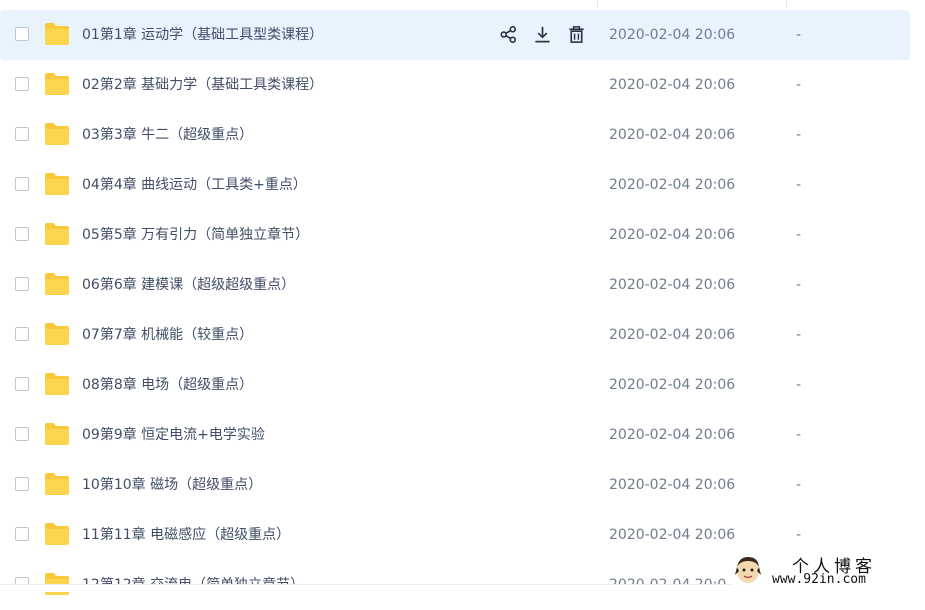 The image size is (925, 610). I want to click on watermark-url: www.92in.com, so click(819, 579).